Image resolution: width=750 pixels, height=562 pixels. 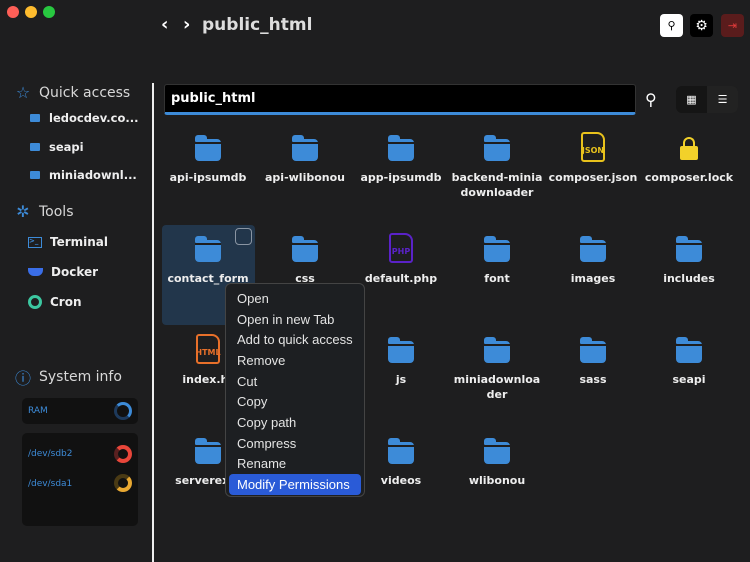 I want to click on tool-docker: Docker, so click(x=63, y=272).